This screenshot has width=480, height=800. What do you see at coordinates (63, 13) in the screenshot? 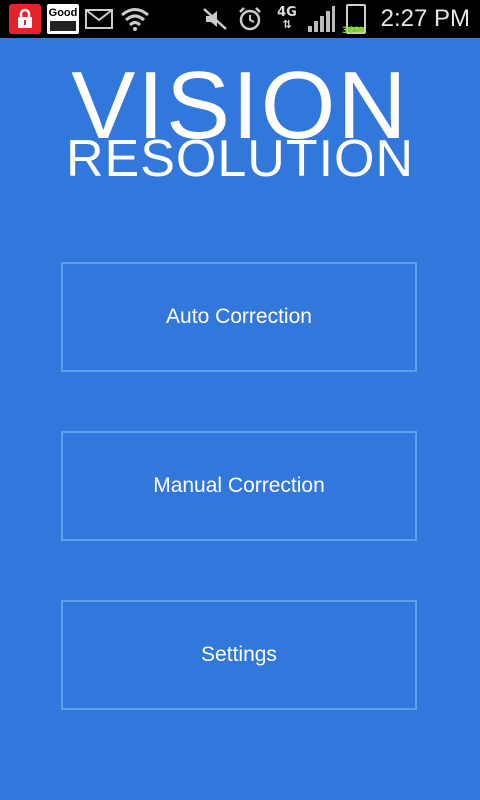
I see `good-label: Good` at bounding box center [63, 13].